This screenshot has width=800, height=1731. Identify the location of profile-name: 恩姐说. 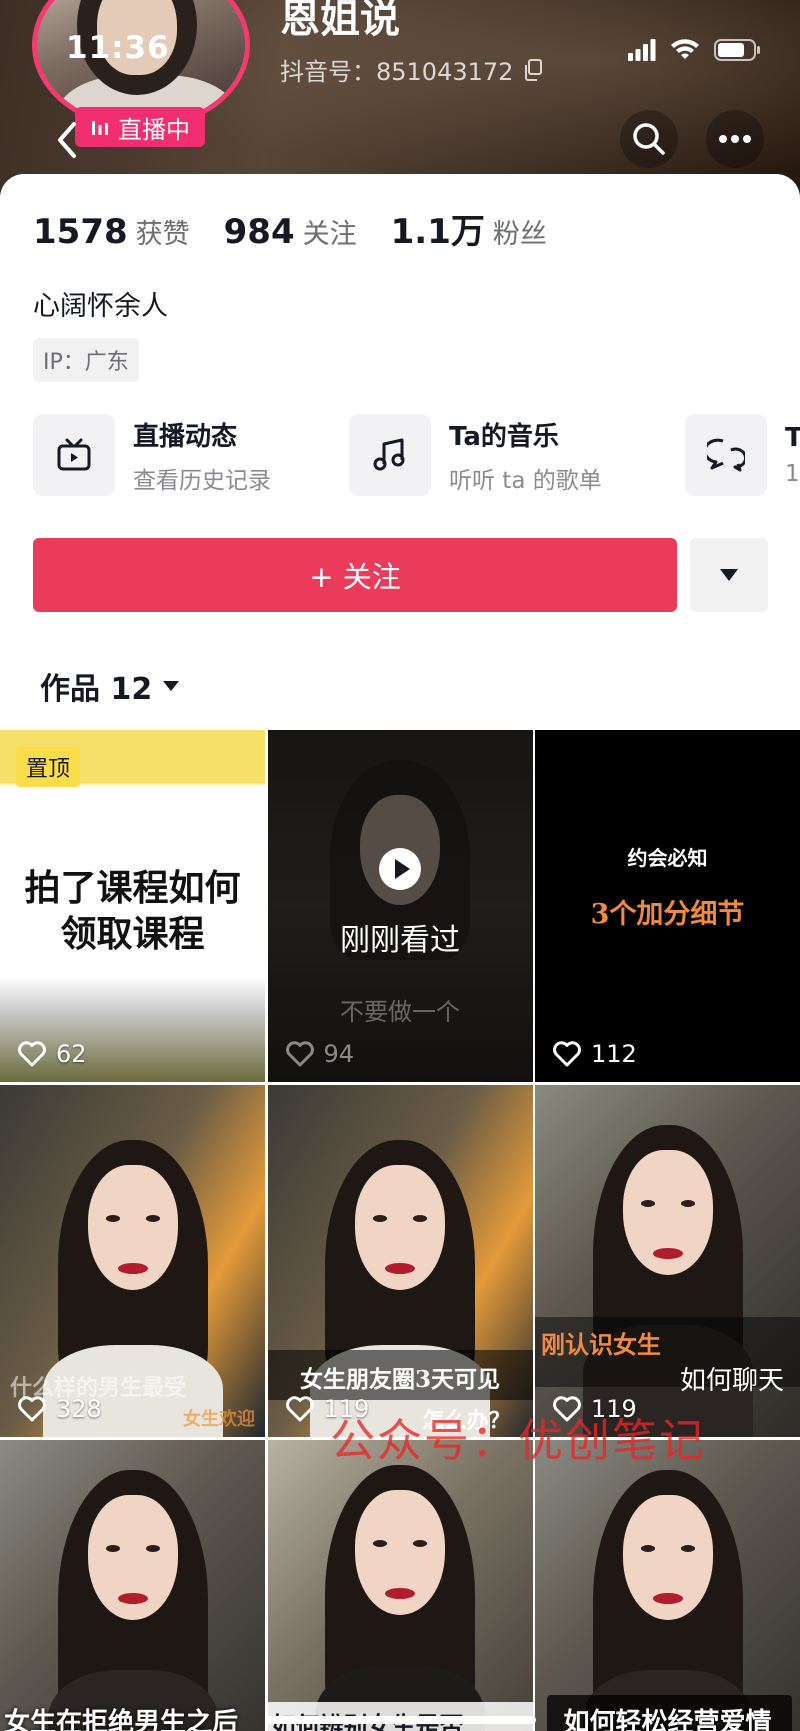
(340, 21).